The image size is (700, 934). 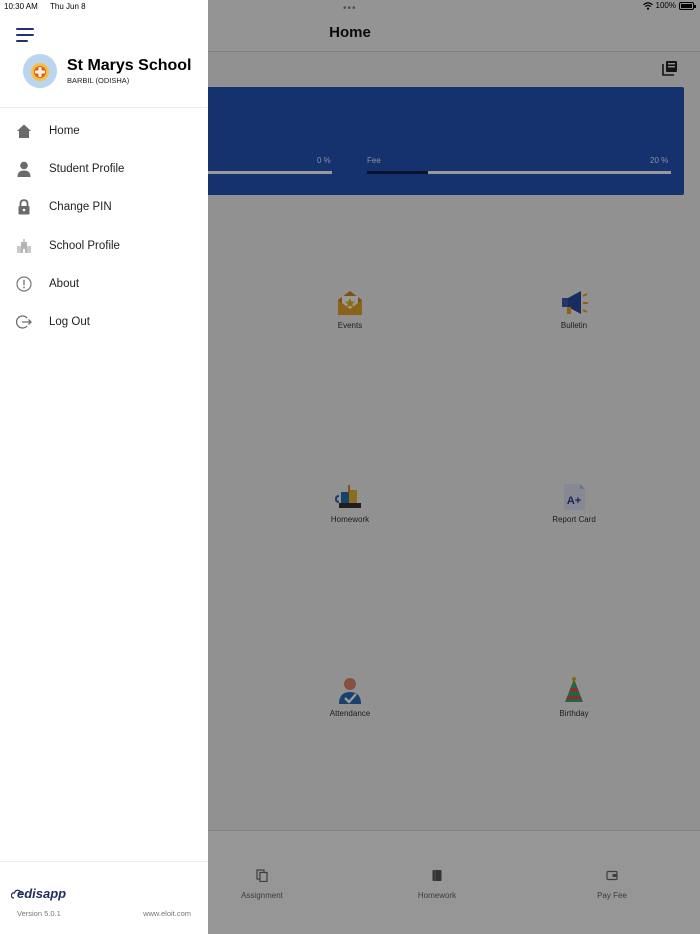 I want to click on drawer-item-label: Home, so click(x=64, y=131).